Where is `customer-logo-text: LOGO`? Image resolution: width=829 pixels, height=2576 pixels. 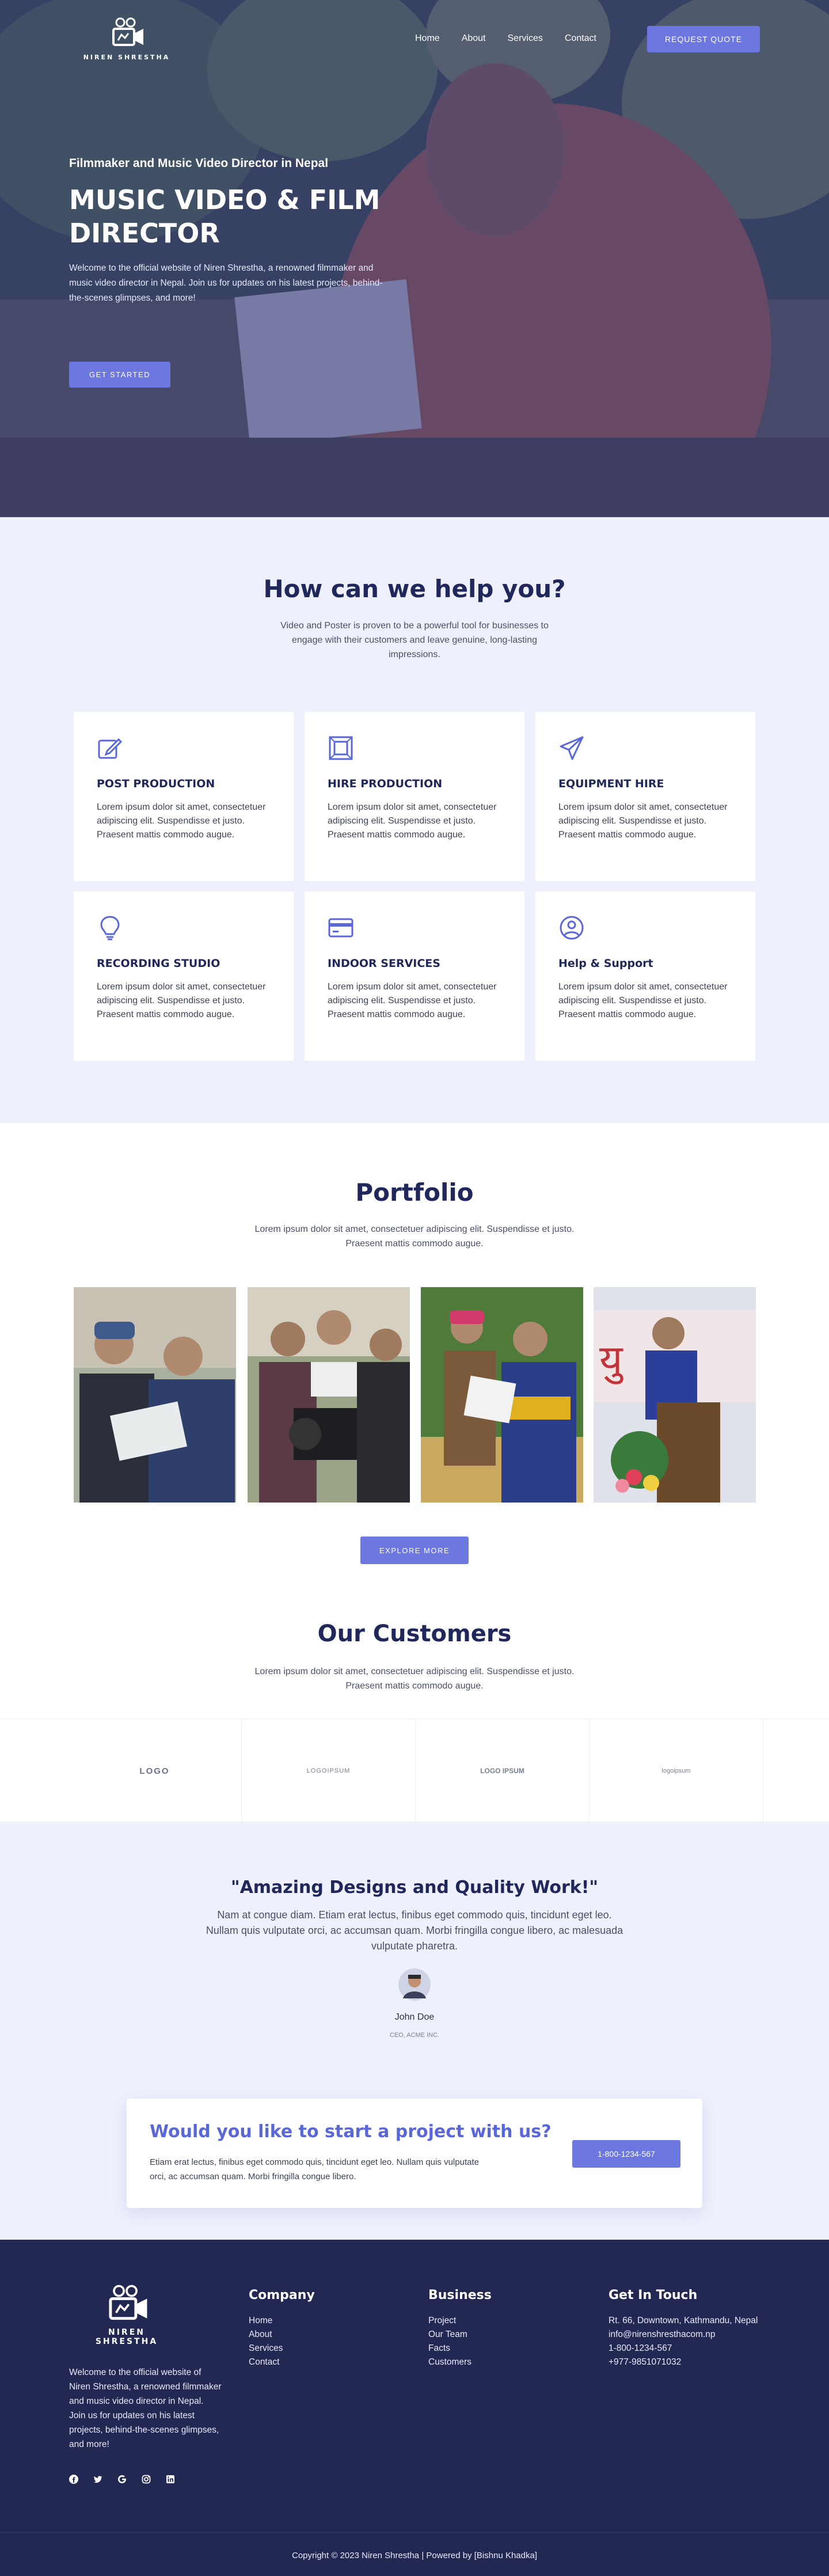 customer-logo-text: LOGO is located at coordinates (154, 1771).